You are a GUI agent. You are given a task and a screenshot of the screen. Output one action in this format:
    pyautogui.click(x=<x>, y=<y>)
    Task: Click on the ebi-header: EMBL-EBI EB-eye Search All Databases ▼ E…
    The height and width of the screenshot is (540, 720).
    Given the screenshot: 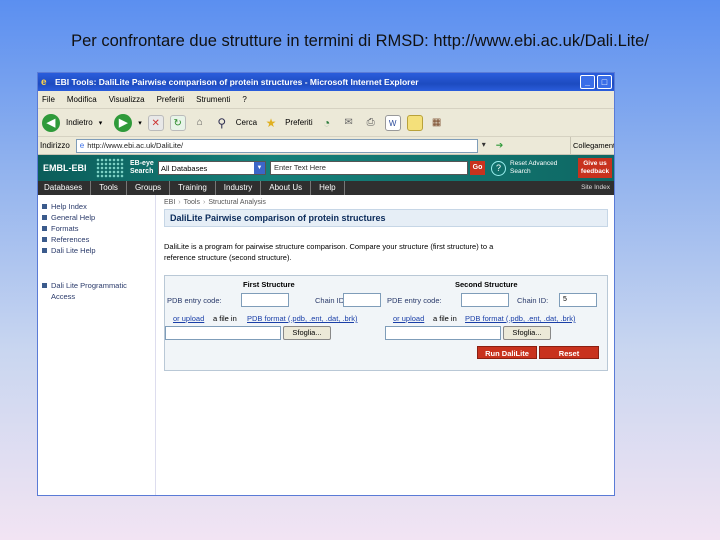 What is the action you would take?
    pyautogui.click(x=326, y=168)
    